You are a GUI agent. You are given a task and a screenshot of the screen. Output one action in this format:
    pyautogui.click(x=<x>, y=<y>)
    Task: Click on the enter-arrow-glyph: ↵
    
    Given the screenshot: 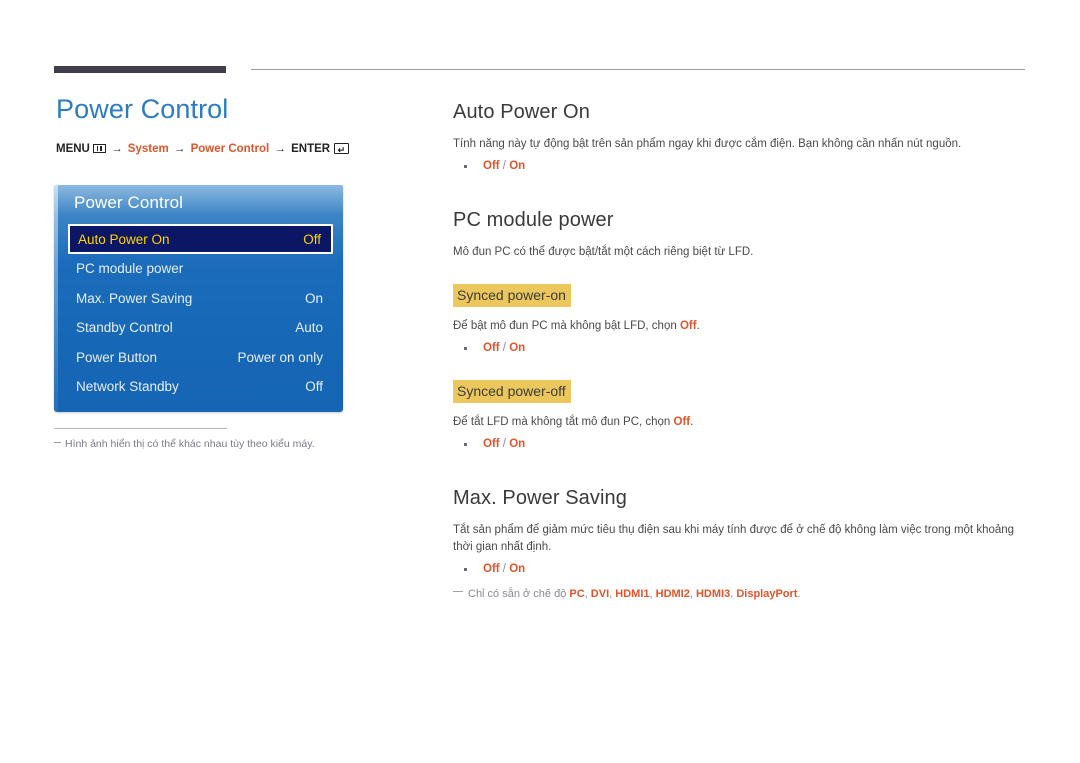 What is the action you would take?
    pyautogui.click(x=341, y=150)
    